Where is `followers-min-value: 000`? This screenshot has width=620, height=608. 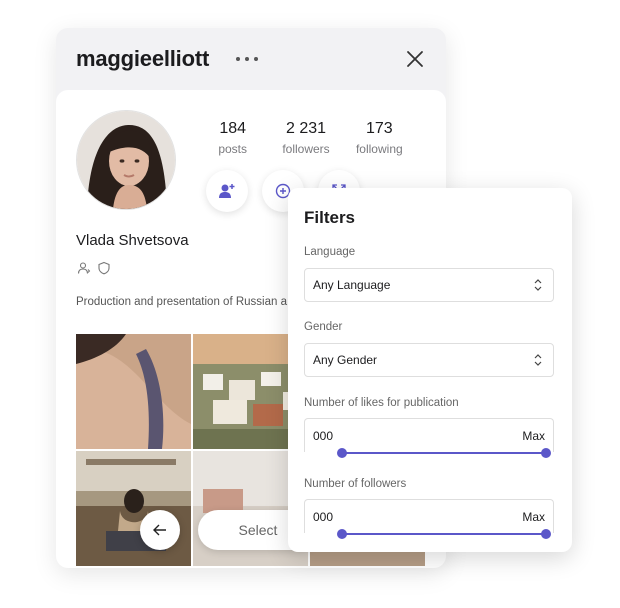
followers-min-value: 000 is located at coordinates (323, 517).